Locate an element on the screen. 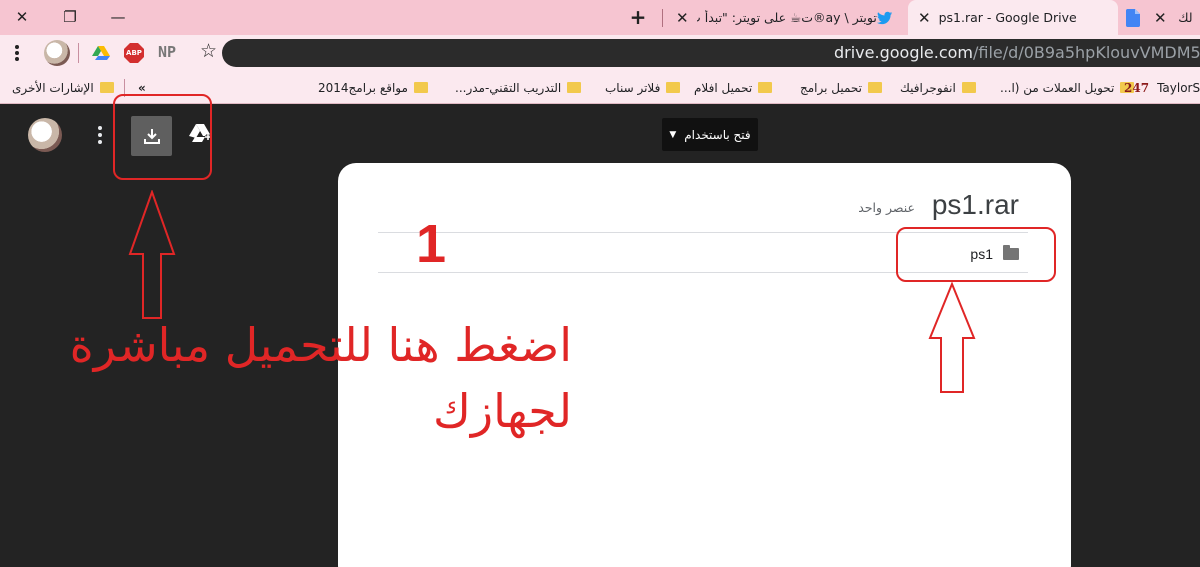 The image size is (1200, 567). plus-icon: + is located at coordinates (638, 17).